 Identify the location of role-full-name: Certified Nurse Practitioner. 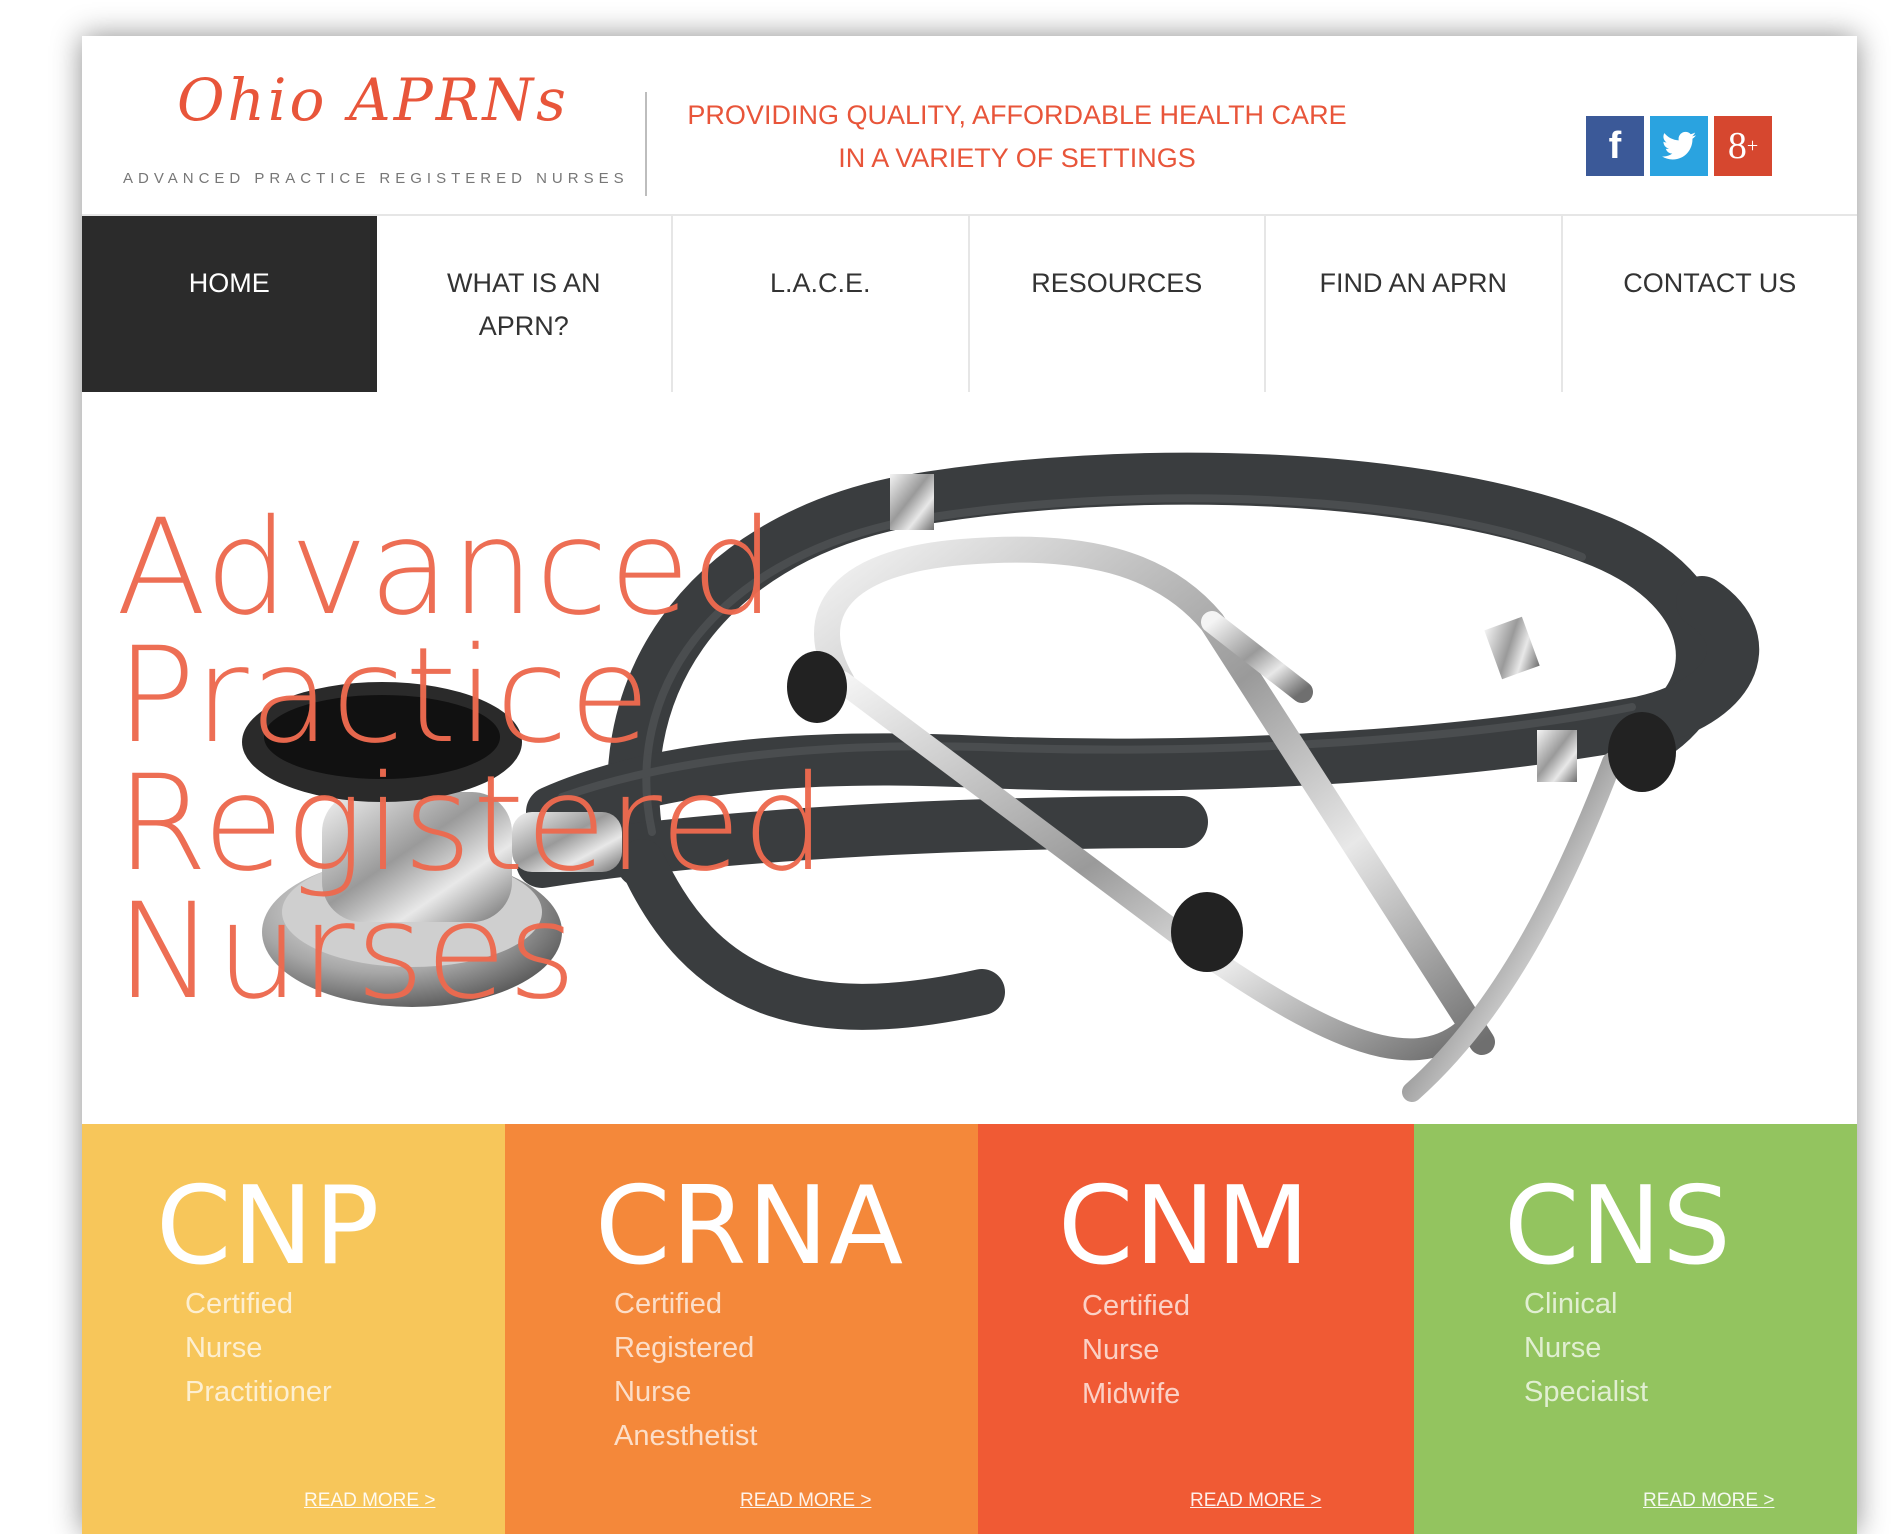
(295, 1348).